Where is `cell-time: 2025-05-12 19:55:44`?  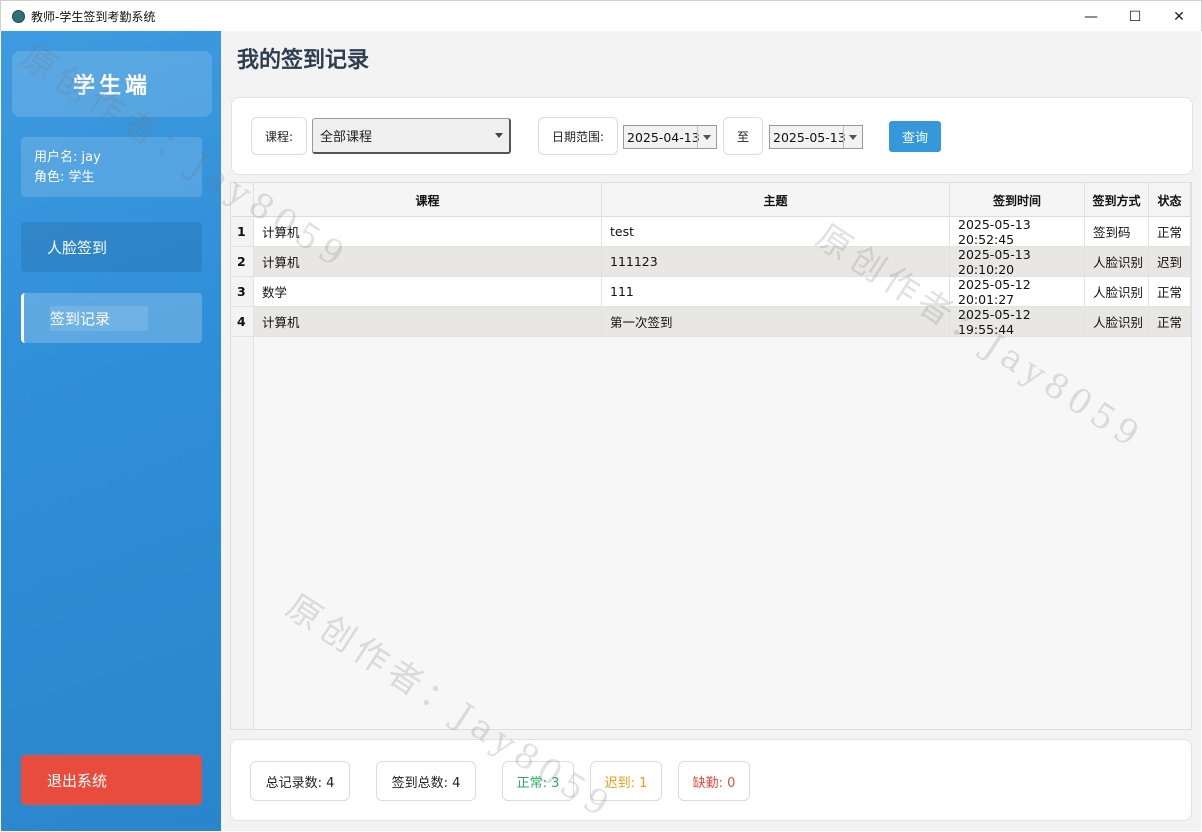 cell-time: 2025-05-12 19:55:44 is located at coordinates (1017, 322).